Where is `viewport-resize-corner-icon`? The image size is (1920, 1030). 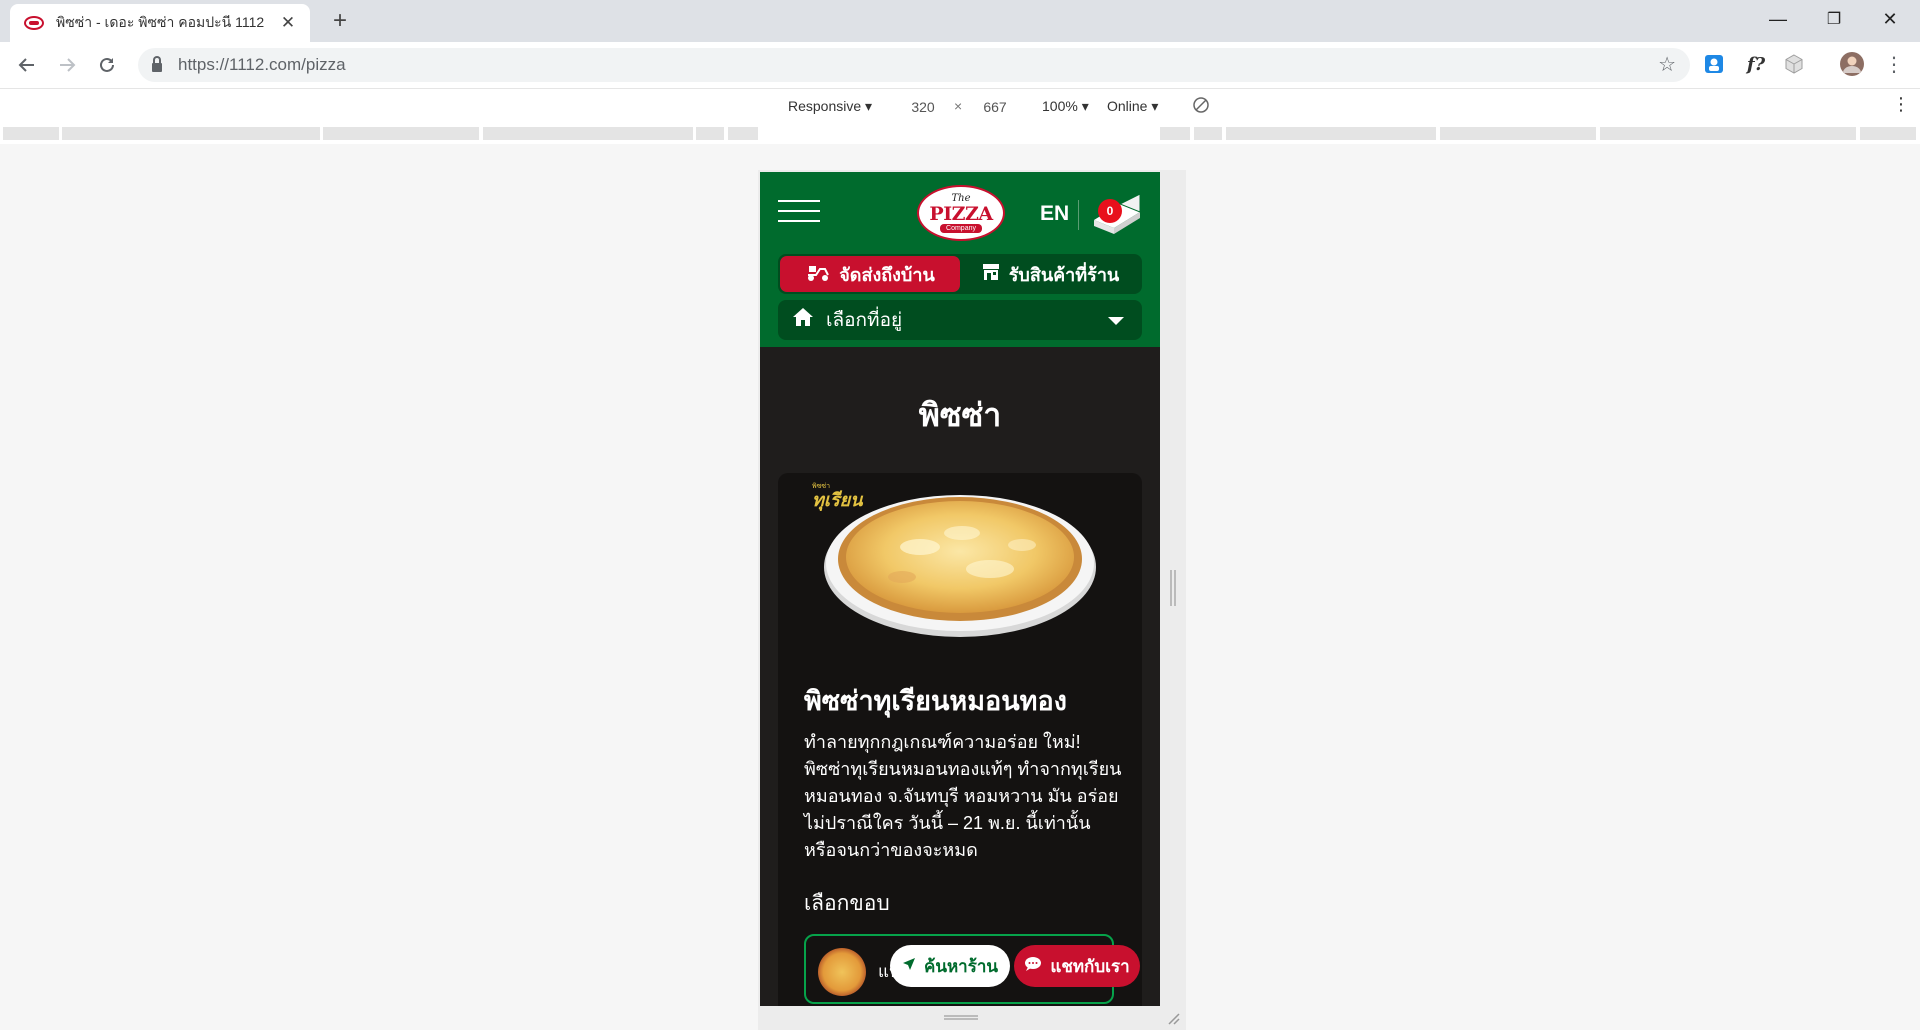
viewport-resize-corner-icon is located at coordinates (1173, 1018).